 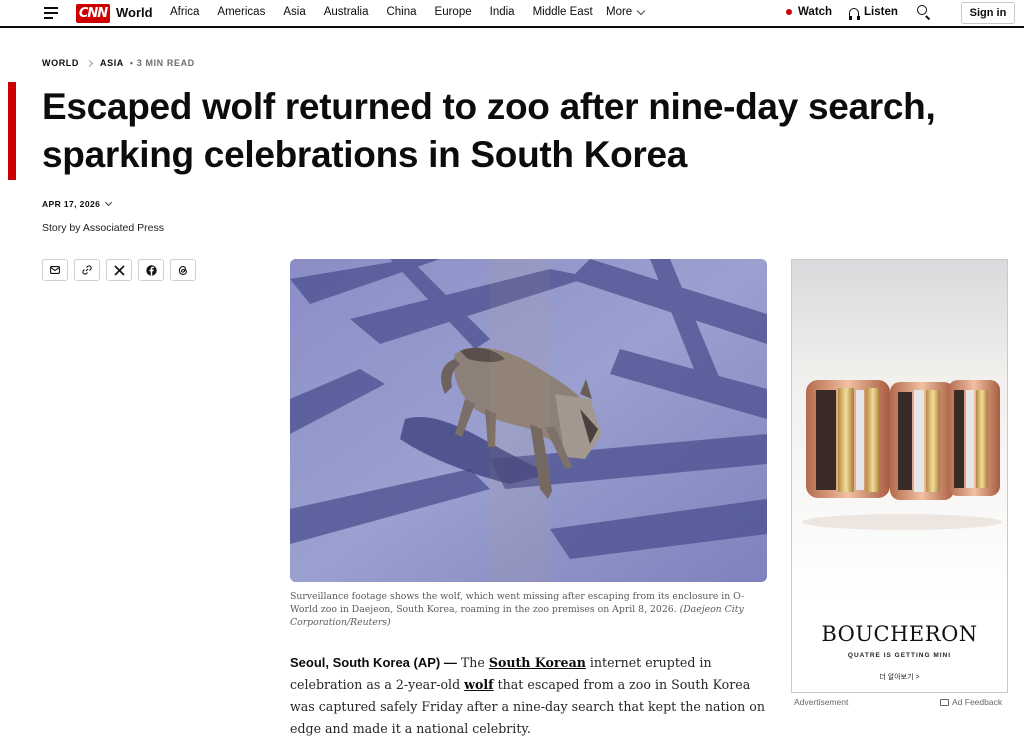 I want to click on wolf-link: wolf, so click(x=478, y=684).